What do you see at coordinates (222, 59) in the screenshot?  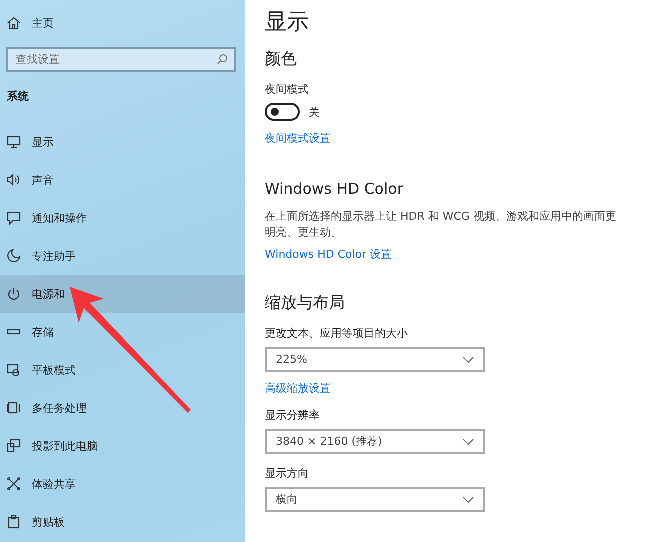 I see `search-icon` at bounding box center [222, 59].